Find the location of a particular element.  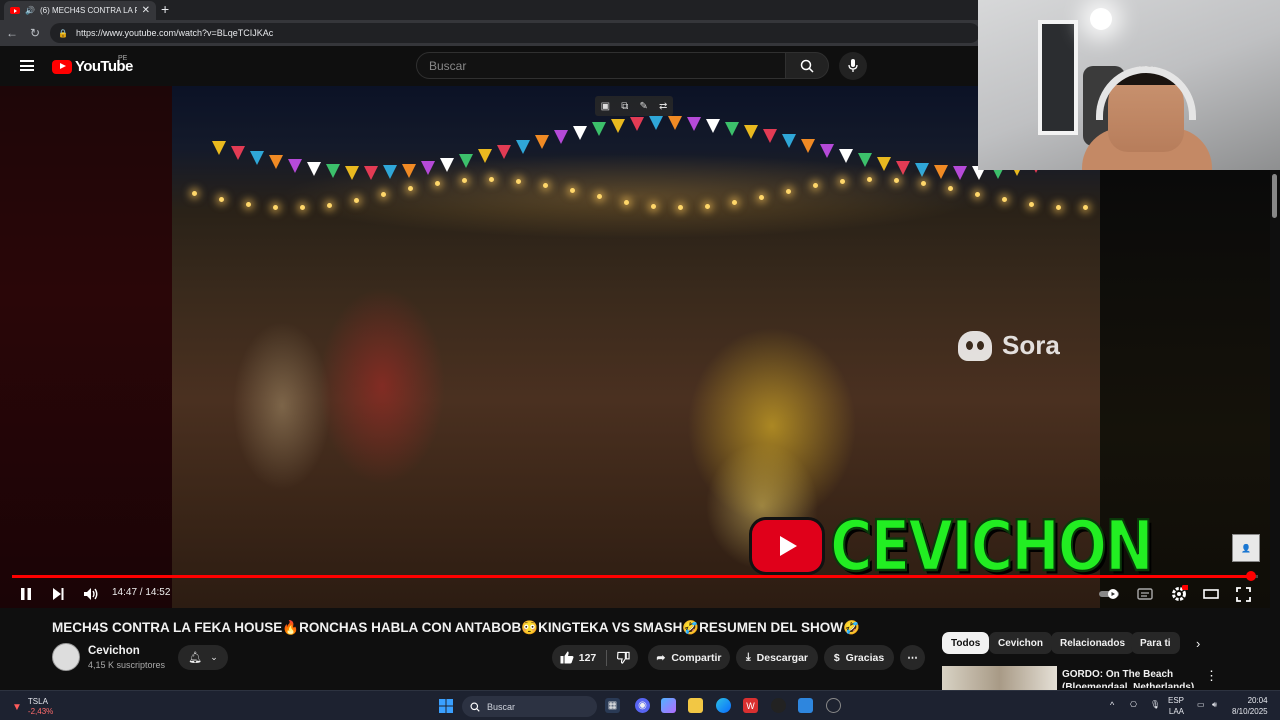

scrollbar-thumb is located at coordinates (1274, 196).